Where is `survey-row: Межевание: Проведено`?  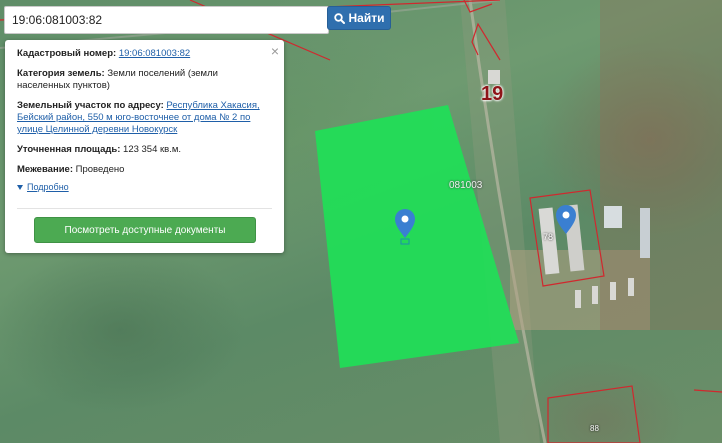
survey-row: Межевание: Проведено is located at coordinates (144, 170).